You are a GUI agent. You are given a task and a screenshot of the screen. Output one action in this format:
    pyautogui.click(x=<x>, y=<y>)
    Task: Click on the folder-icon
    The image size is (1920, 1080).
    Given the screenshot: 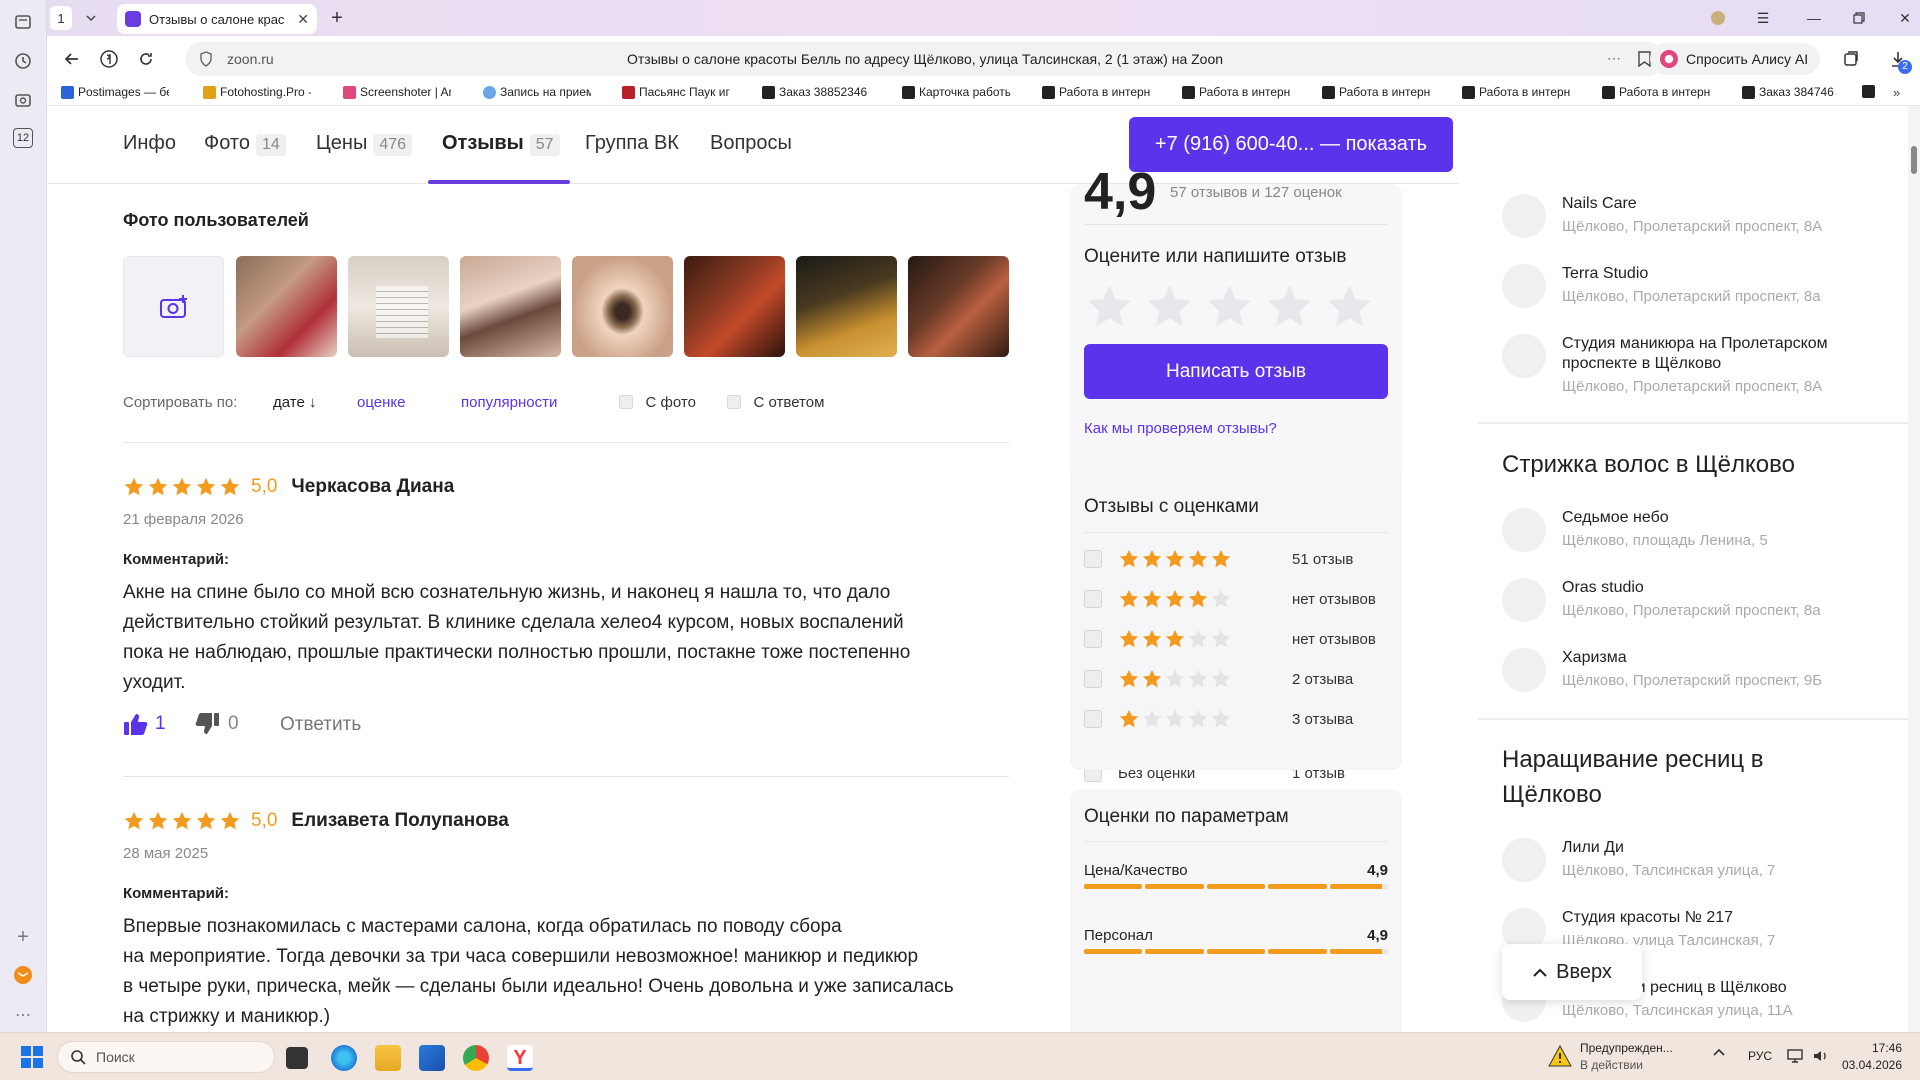 What is the action you would take?
    pyautogui.click(x=388, y=1058)
    